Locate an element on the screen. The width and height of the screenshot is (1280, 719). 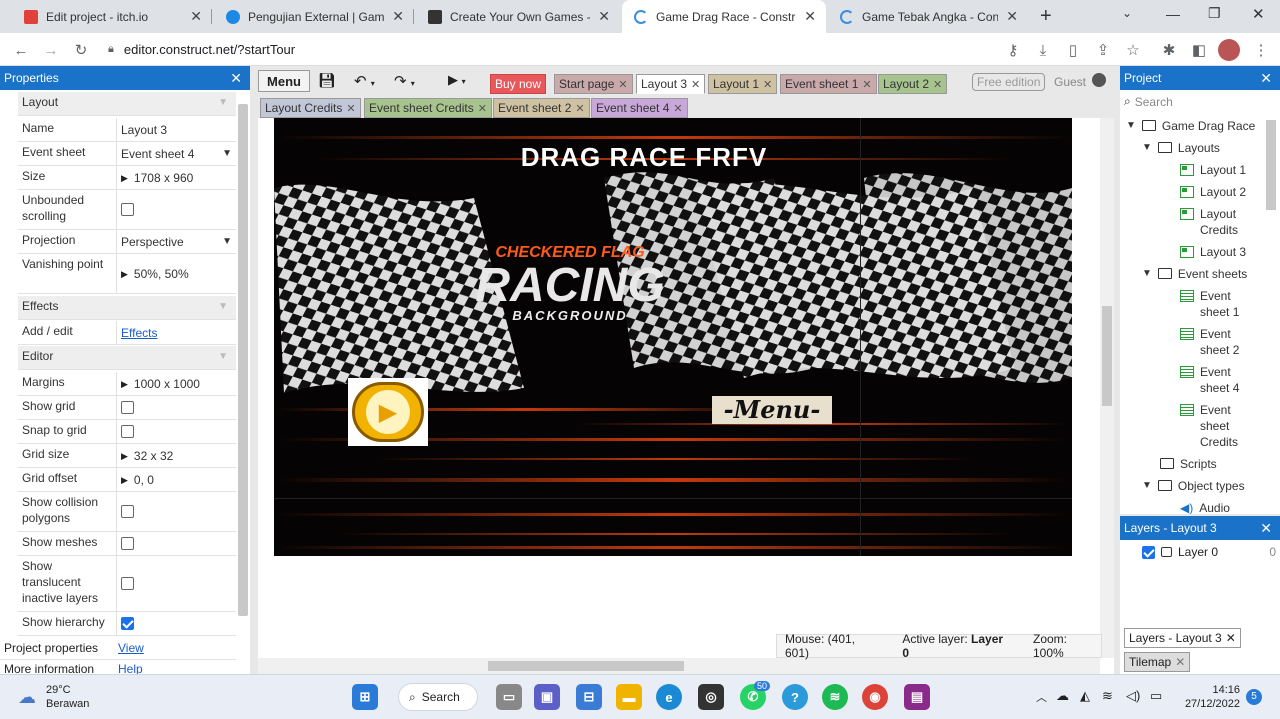
prop-show-grid: Show grid is located at coordinates (127, 408).